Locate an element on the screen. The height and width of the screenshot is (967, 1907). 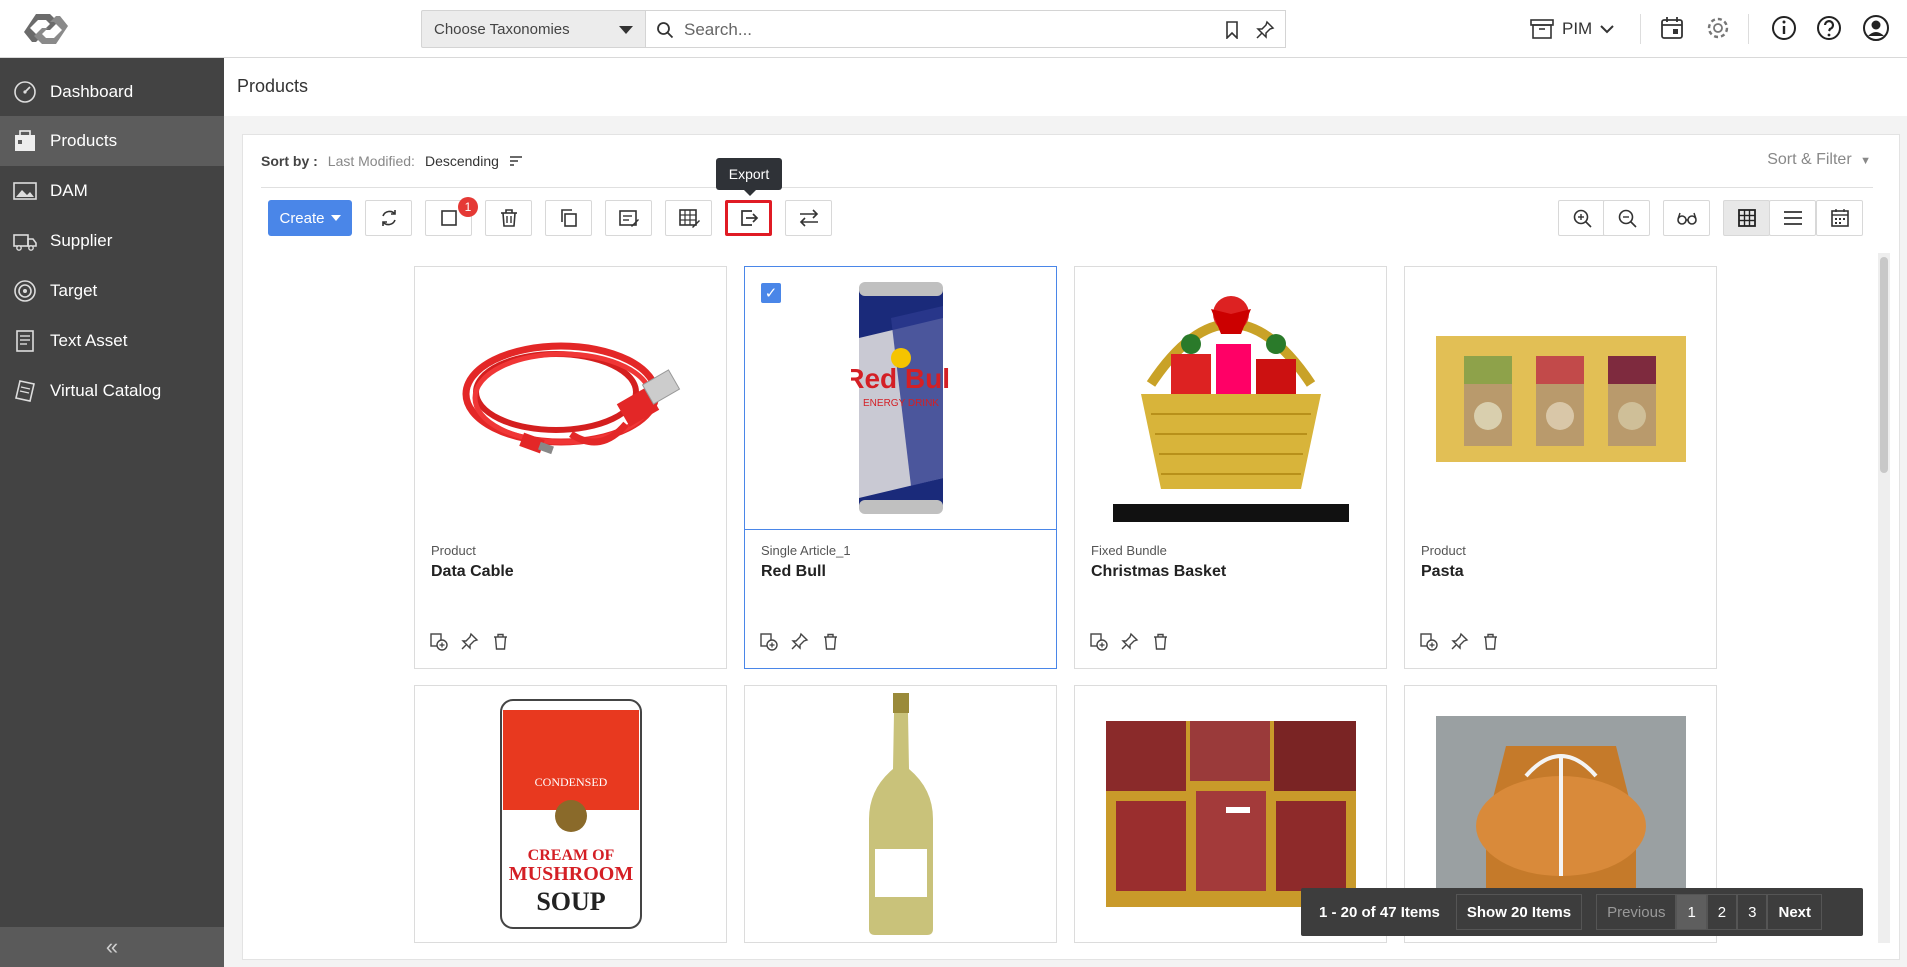
sidebar-item-dashboard: Dashboard is located at coordinates (112, 92).